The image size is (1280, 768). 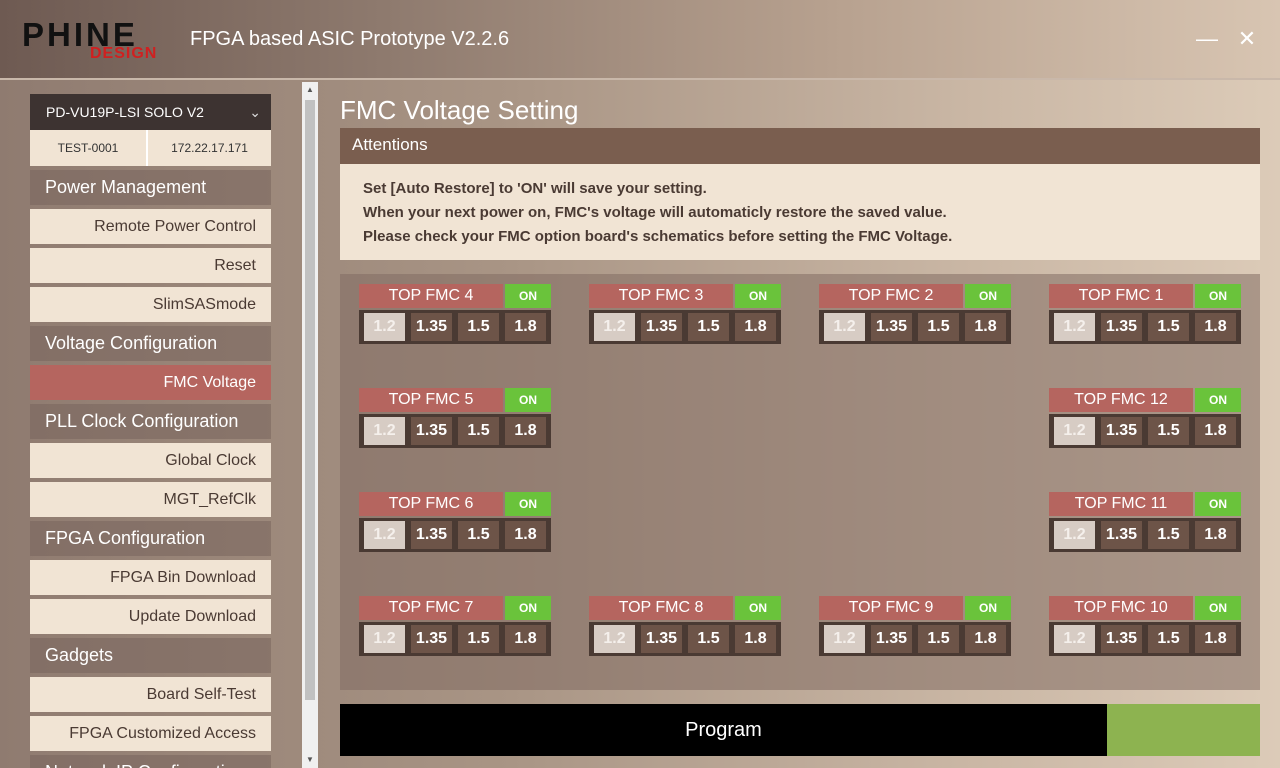 What do you see at coordinates (255, 112) in the screenshot?
I see `chevron-down-icon: ⌄` at bounding box center [255, 112].